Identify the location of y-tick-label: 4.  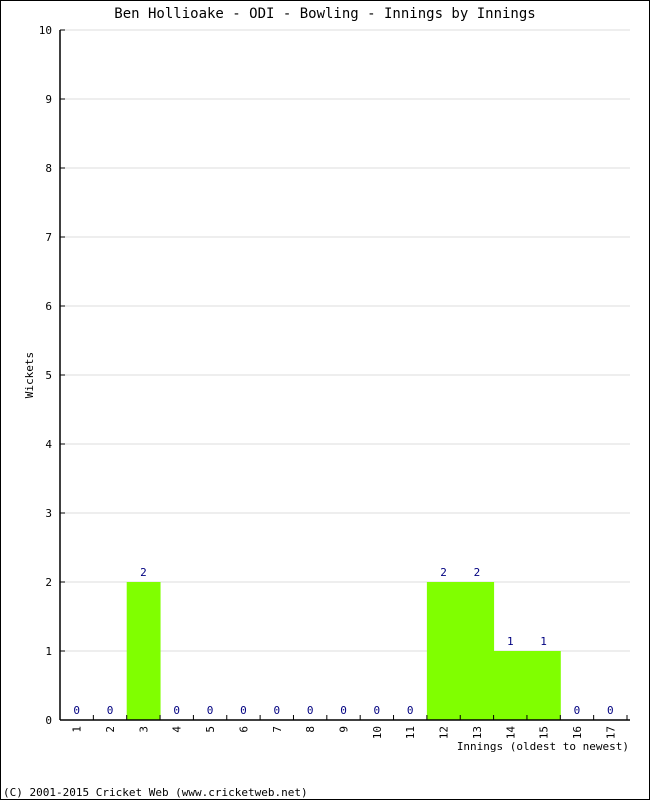
(48, 444).